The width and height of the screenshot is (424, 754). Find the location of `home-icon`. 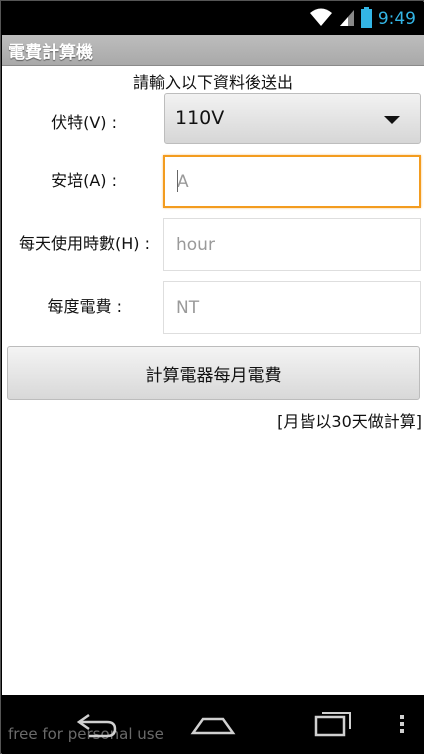

home-icon is located at coordinates (213, 724).